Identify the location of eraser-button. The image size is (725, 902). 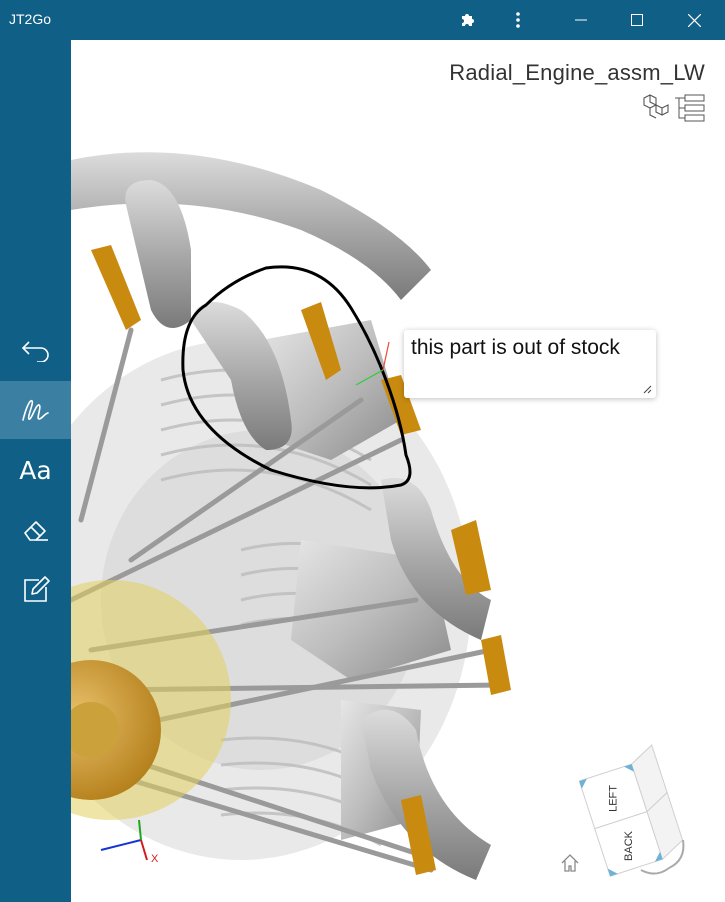
(35, 530).